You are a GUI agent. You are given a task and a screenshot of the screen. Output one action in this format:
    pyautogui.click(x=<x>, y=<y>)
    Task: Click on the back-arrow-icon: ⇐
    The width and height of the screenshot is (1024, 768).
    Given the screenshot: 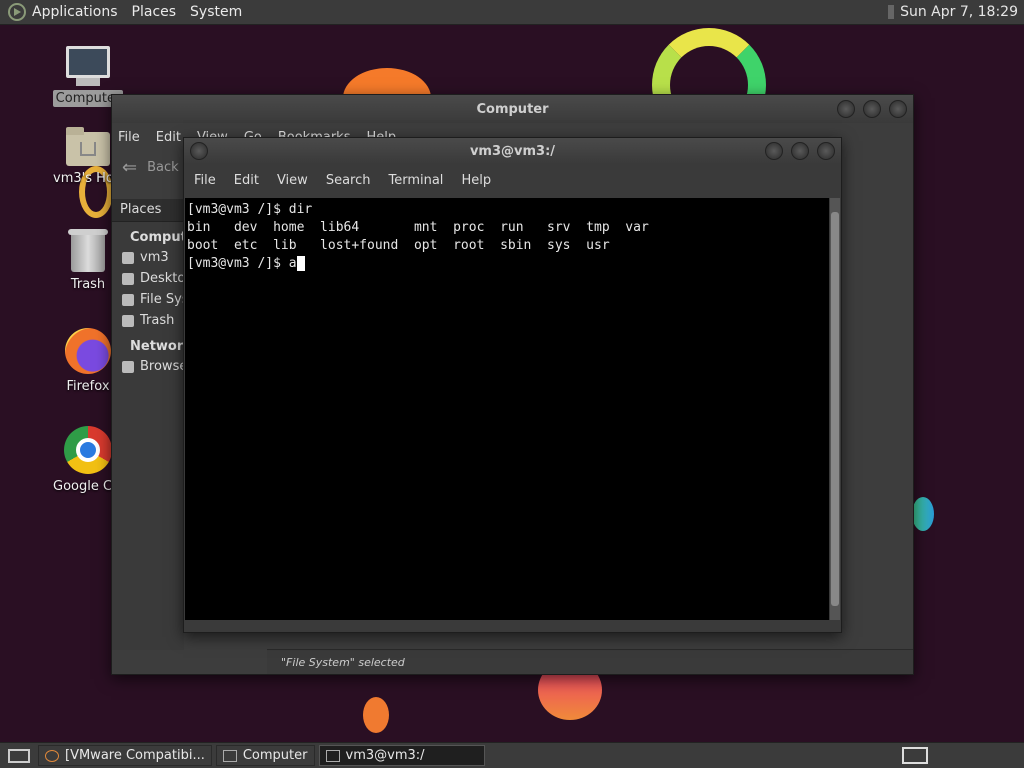 What is the action you would take?
    pyautogui.click(x=129, y=167)
    